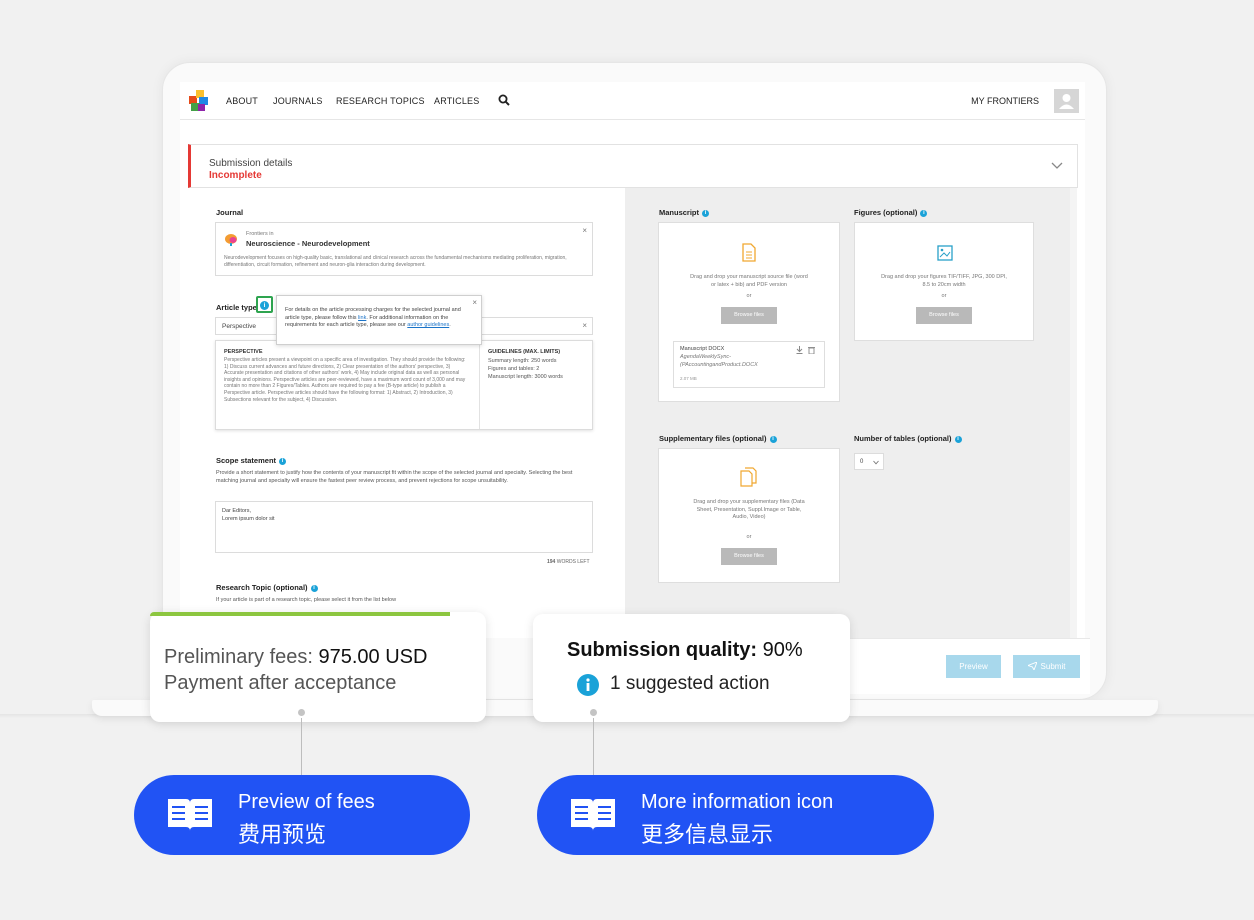 The image size is (1254, 920). Describe the element at coordinates (1032, 666) in the screenshot. I see `send-icon` at that location.